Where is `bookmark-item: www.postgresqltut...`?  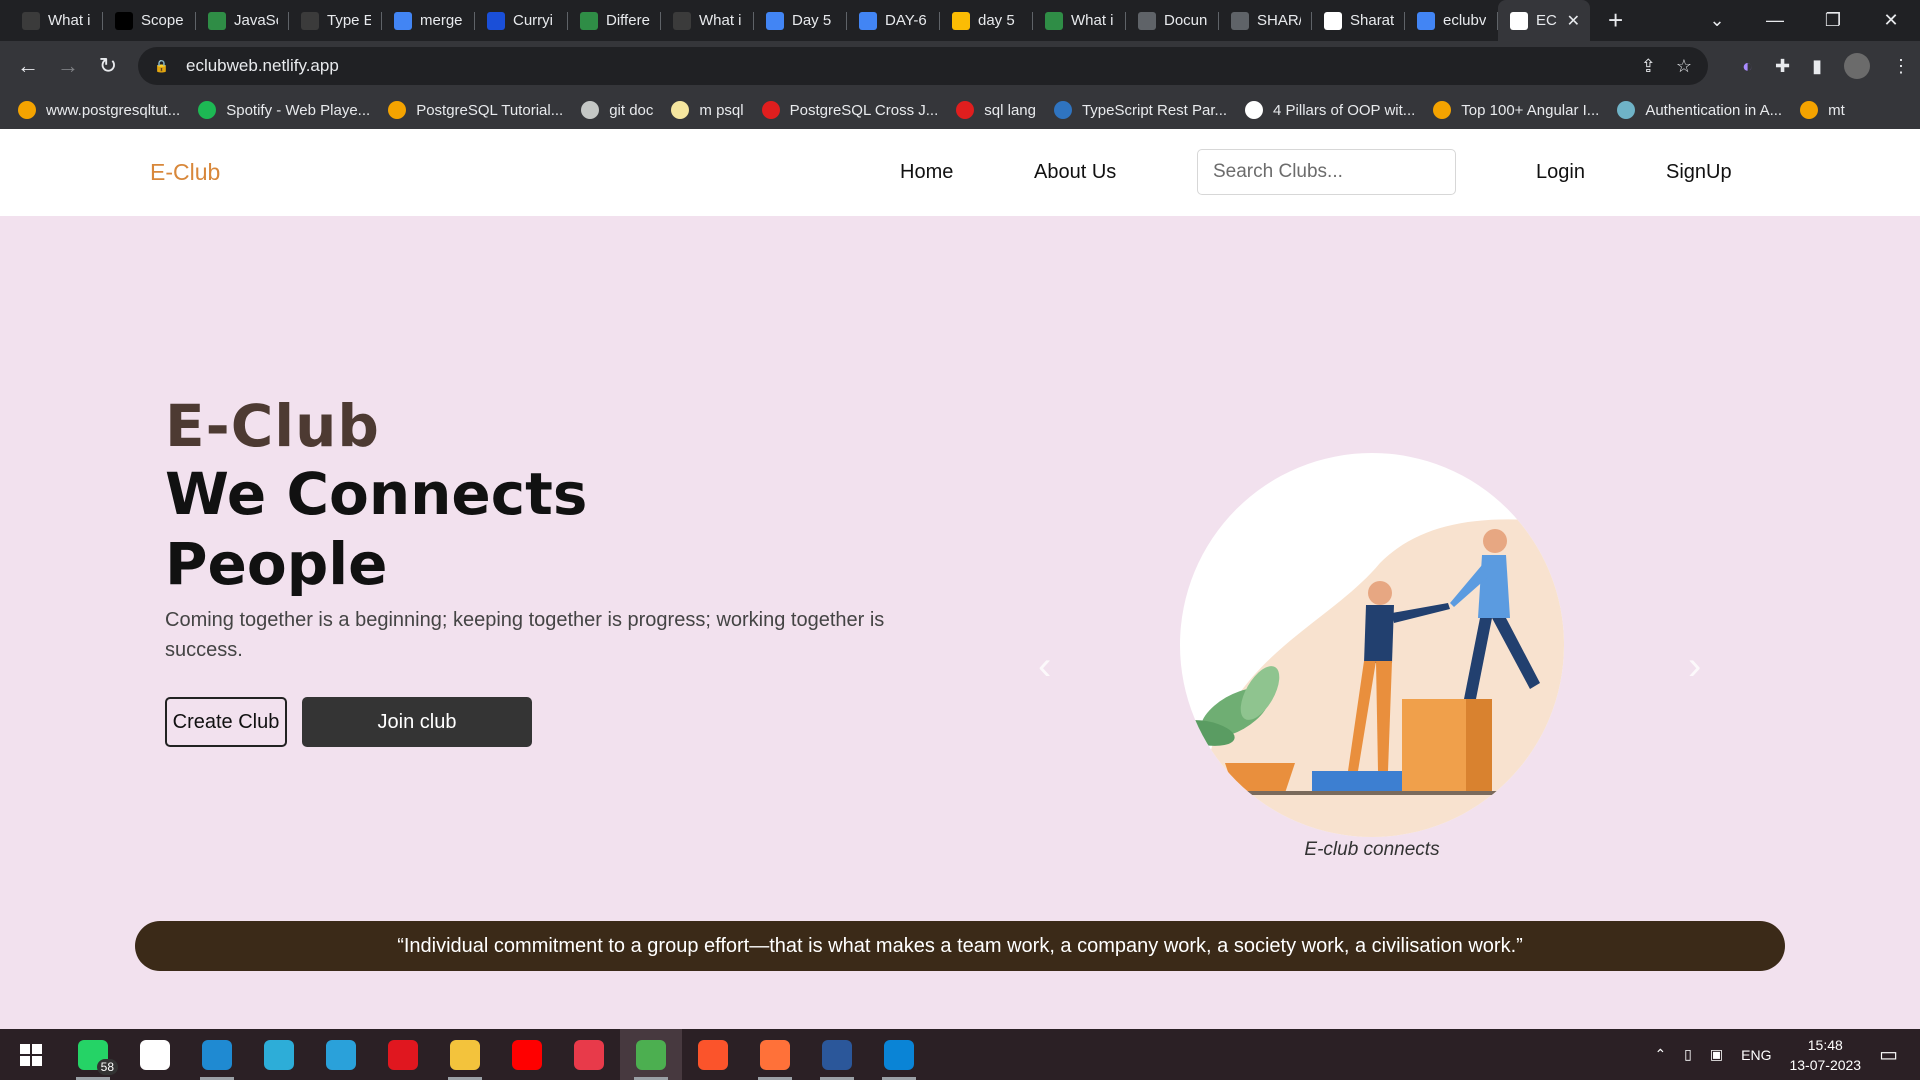 bookmark-item: www.postgresqltut... is located at coordinates (99, 110).